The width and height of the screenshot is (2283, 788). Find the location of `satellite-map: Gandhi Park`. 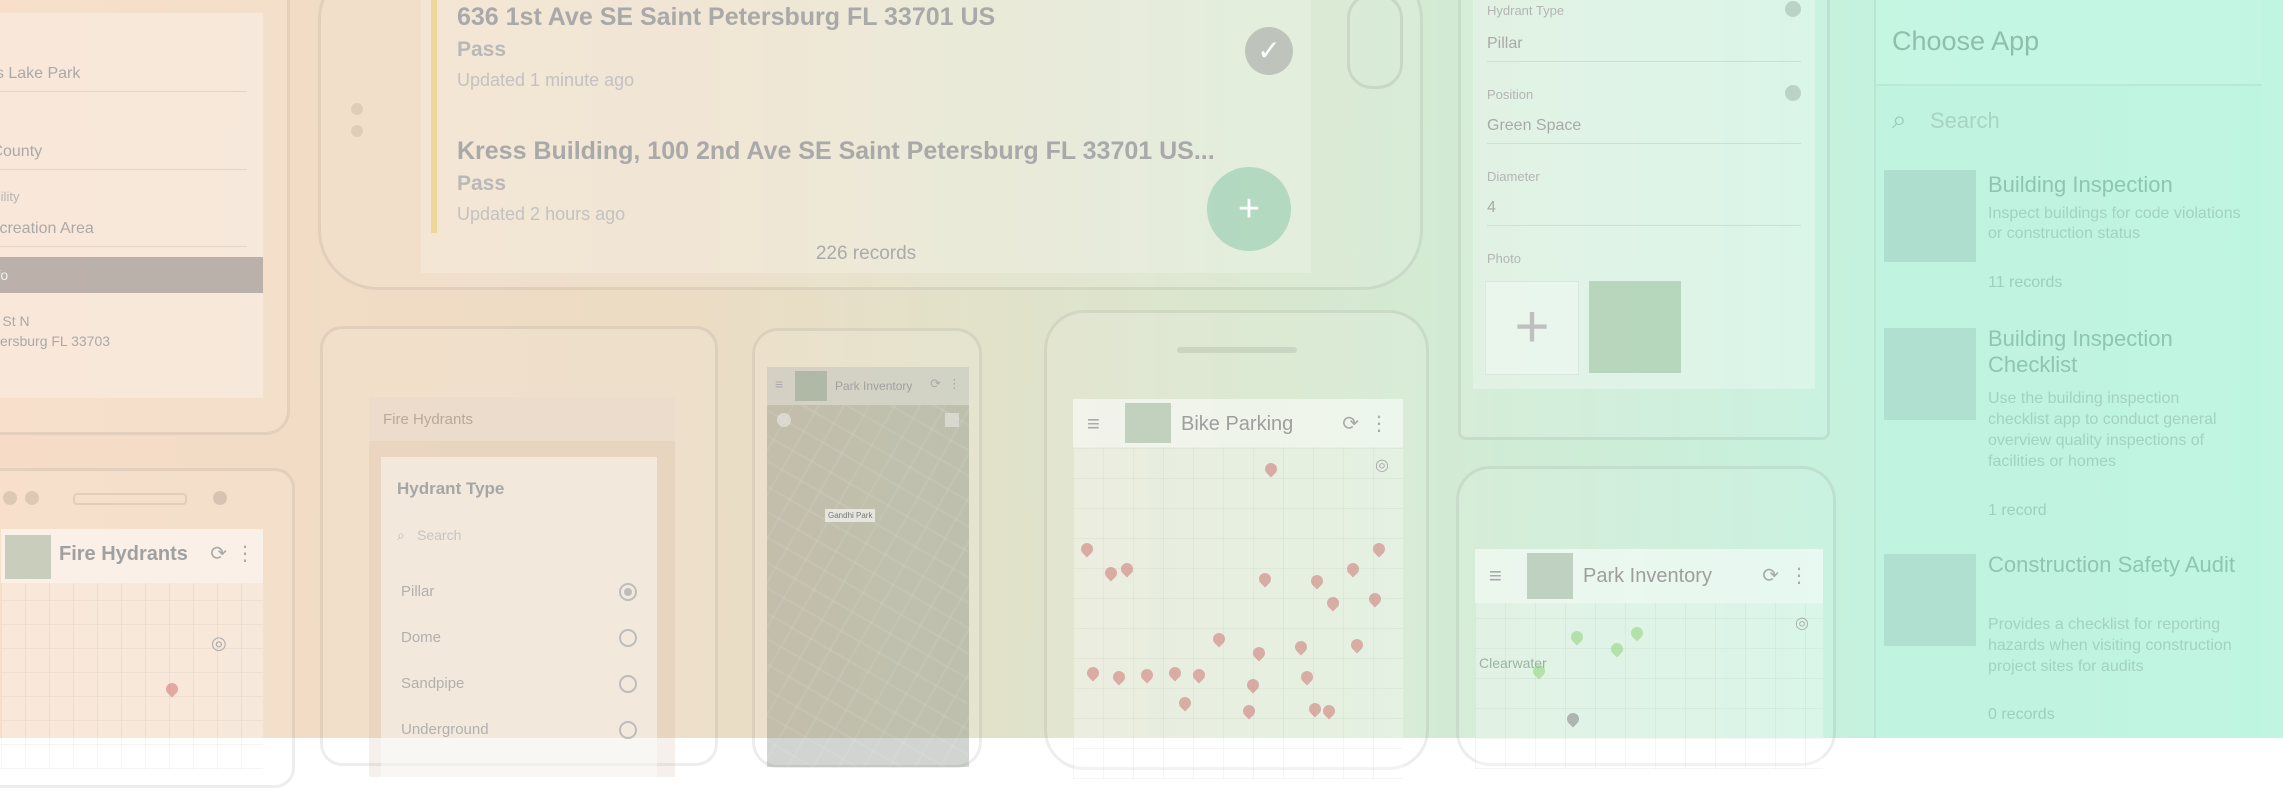

satellite-map: Gandhi Park is located at coordinates (868, 586).